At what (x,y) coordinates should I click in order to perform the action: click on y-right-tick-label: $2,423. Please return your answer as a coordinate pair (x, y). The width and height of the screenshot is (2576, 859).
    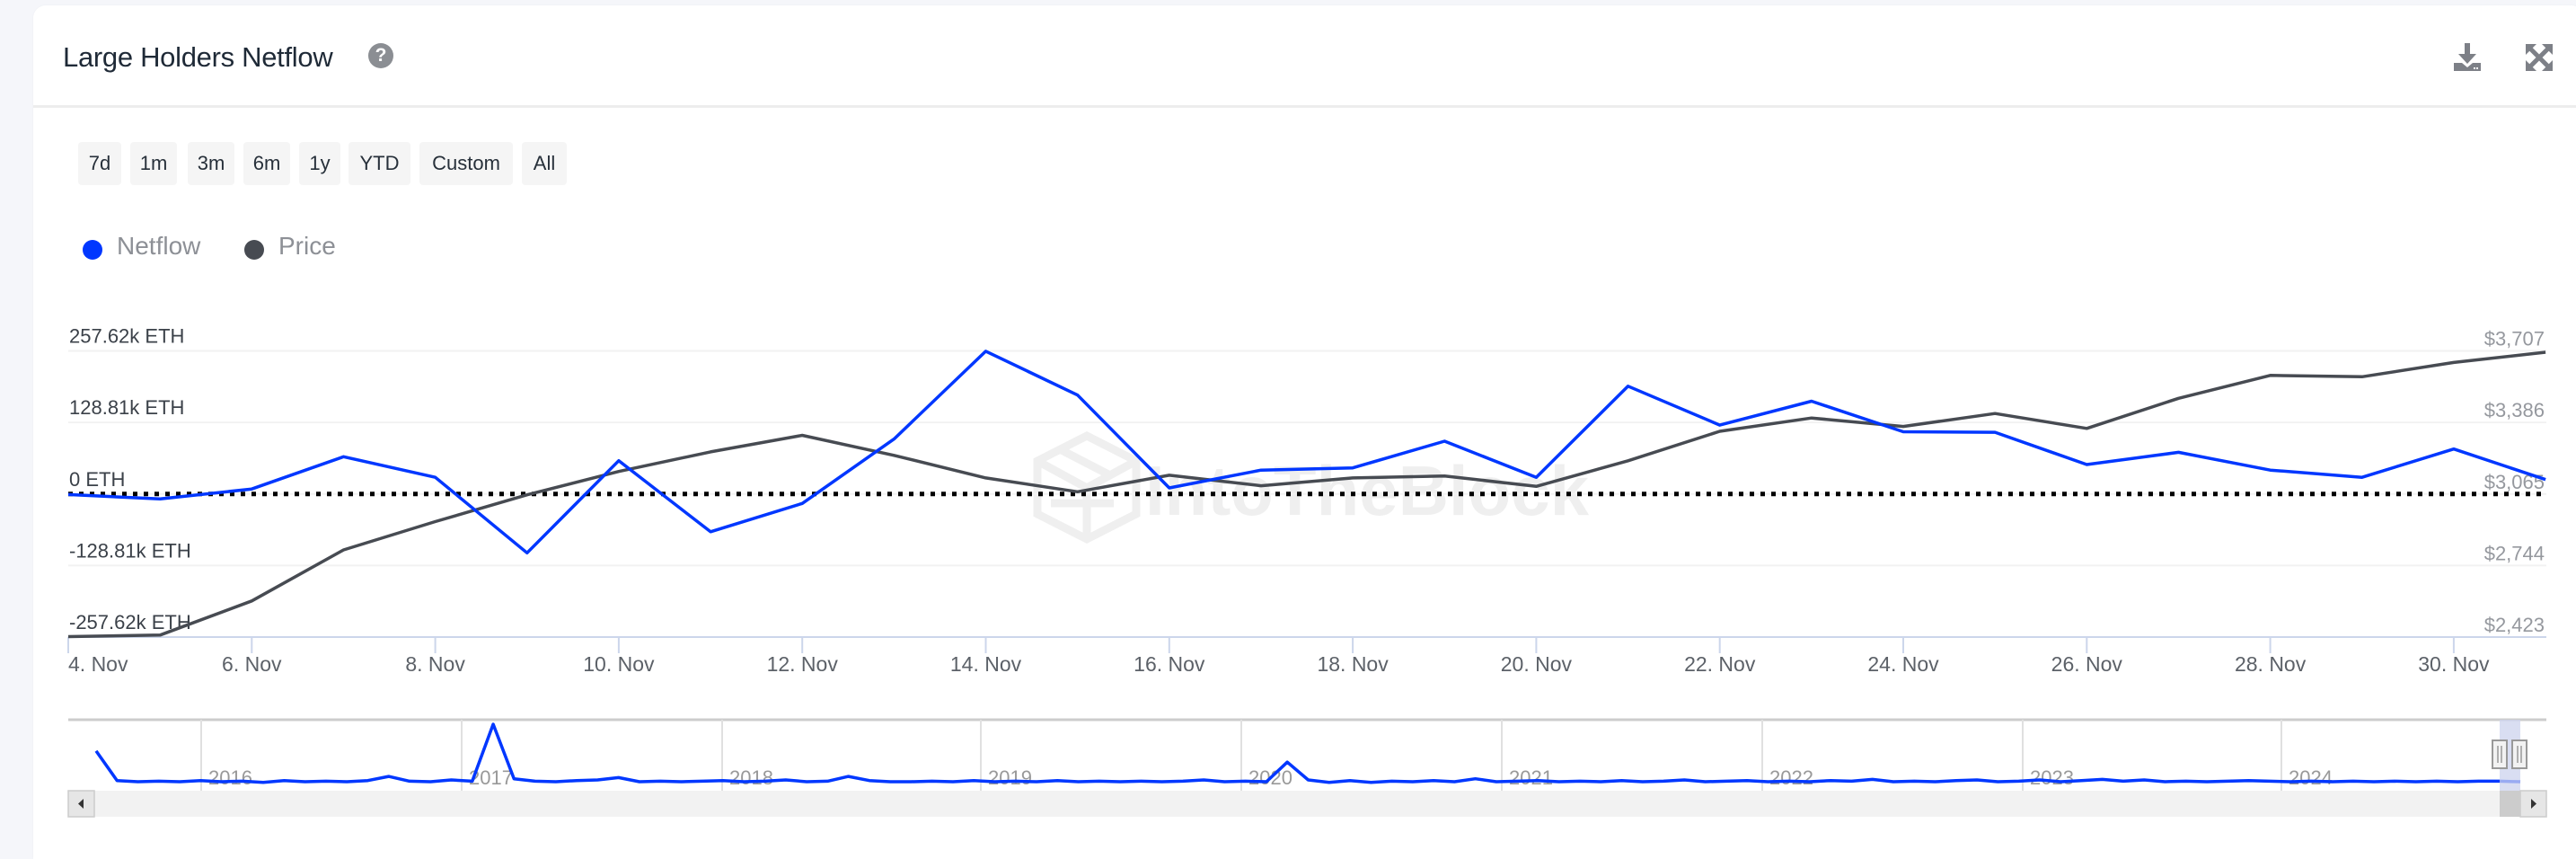
    Looking at the image, I should click on (2514, 625).